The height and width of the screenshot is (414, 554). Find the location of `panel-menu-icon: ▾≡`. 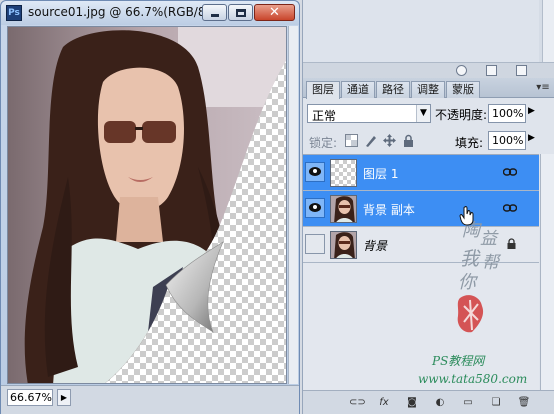

panel-menu-icon: ▾≡ is located at coordinates (543, 88).